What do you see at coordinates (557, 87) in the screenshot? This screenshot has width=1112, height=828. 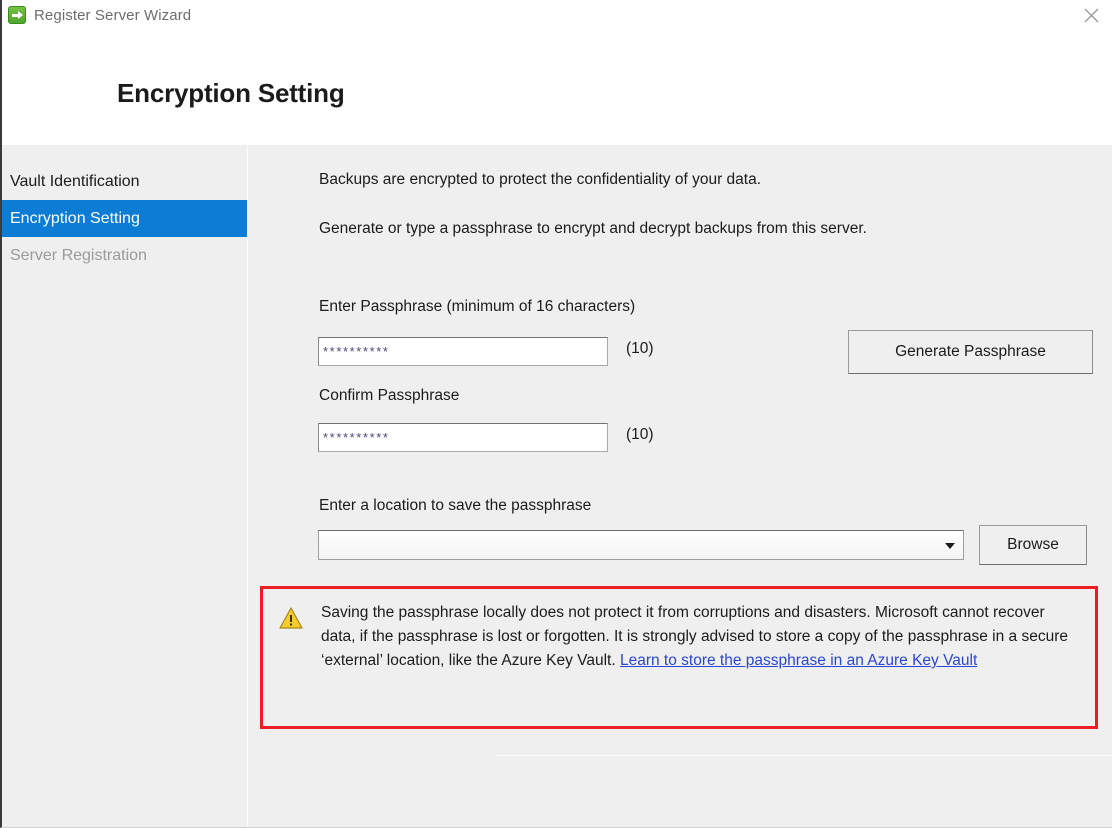 I see `header-area: Encryption Setting` at bounding box center [557, 87].